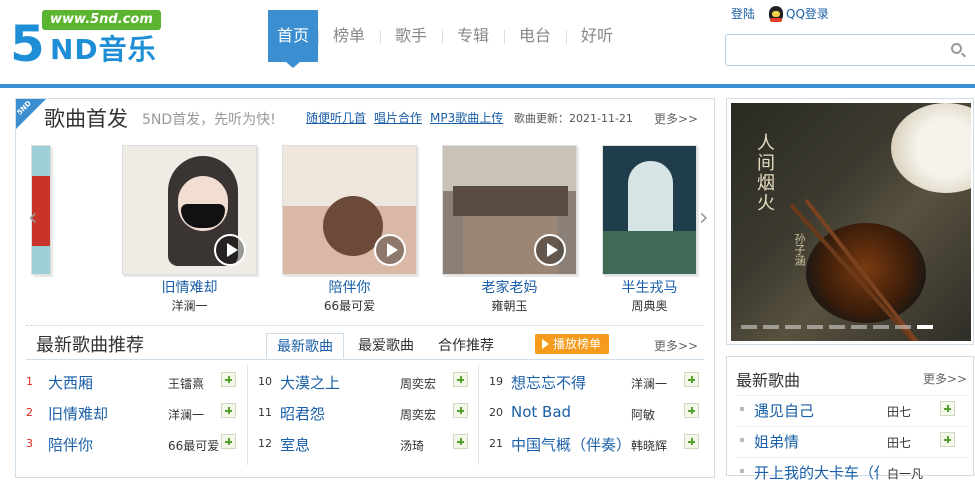  I want to click on album-cover-foliage, so click(649, 252).